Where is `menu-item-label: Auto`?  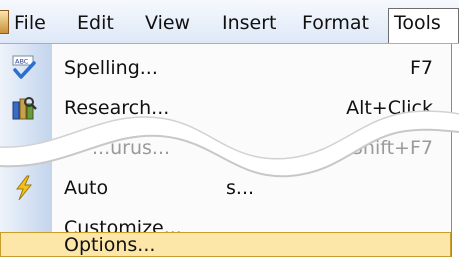
menu-item-label: Auto is located at coordinates (86, 188).